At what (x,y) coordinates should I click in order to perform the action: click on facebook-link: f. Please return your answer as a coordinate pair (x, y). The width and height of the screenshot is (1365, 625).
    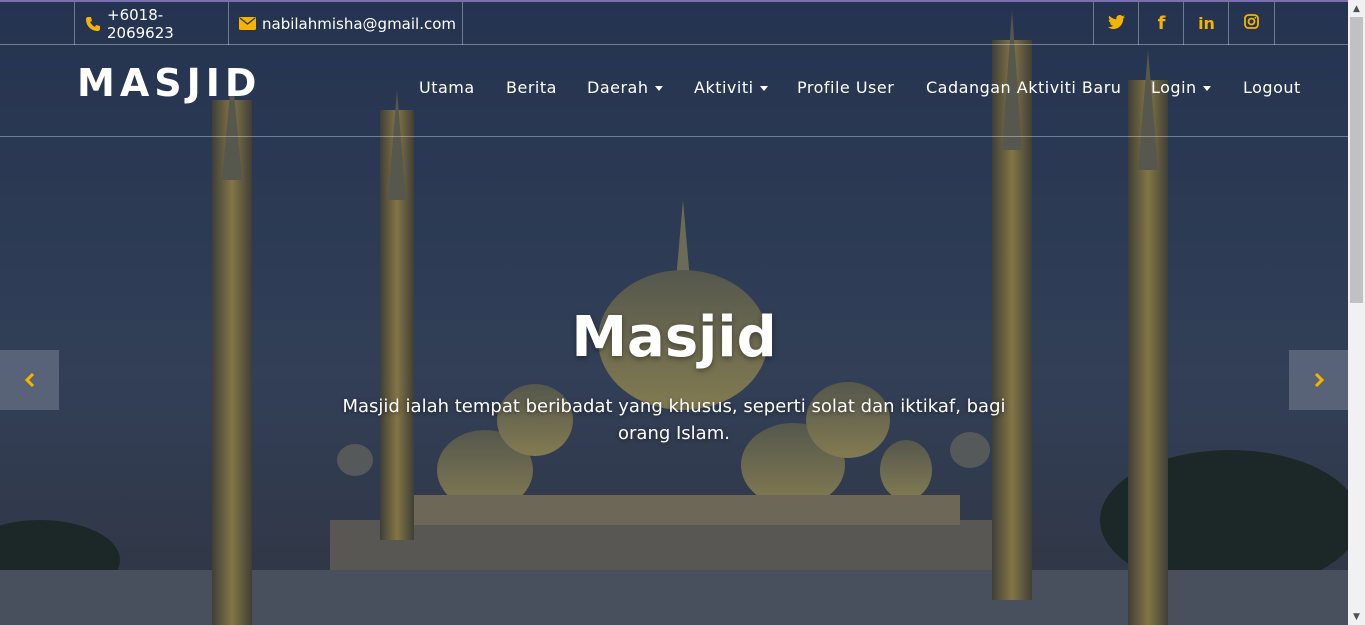
    Looking at the image, I should click on (1161, 23).